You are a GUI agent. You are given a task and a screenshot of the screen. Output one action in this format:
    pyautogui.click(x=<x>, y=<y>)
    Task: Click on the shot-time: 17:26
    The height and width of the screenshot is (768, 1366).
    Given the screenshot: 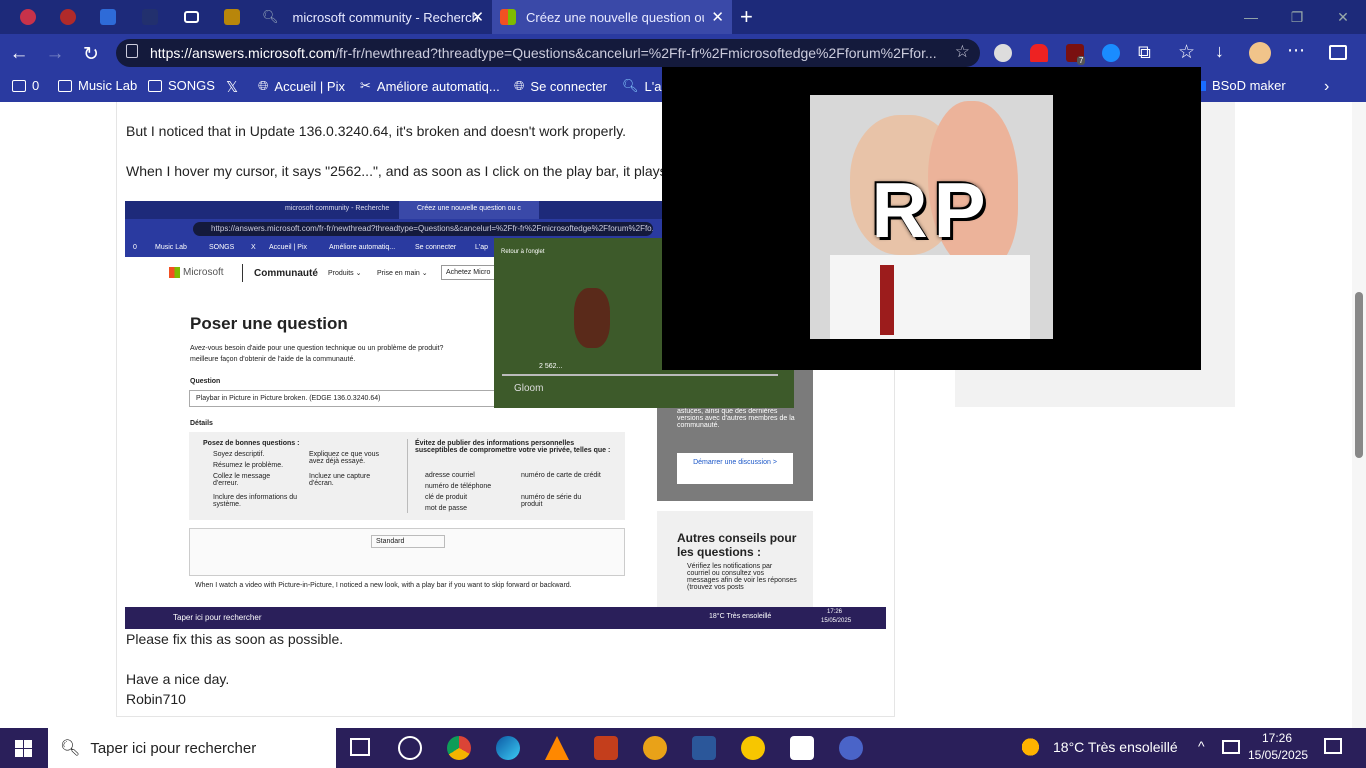 What is the action you would take?
    pyautogui.click(x=835, y=612)
    